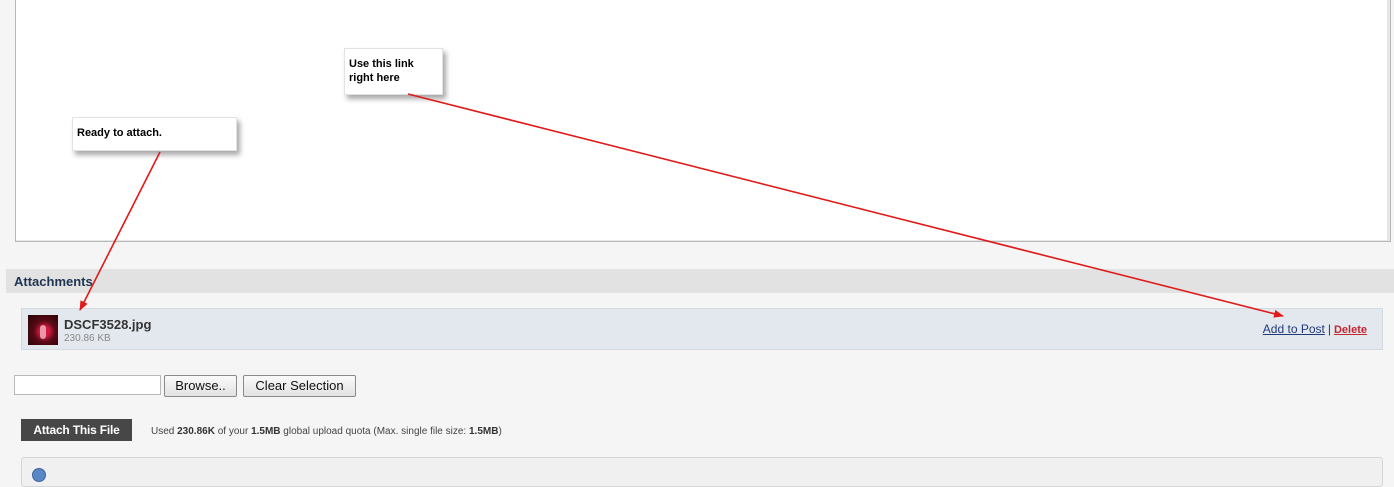 The width and height of the screenshot is (1394, 487). I want to click on image-thumbnail-icon, so click(43, 330).